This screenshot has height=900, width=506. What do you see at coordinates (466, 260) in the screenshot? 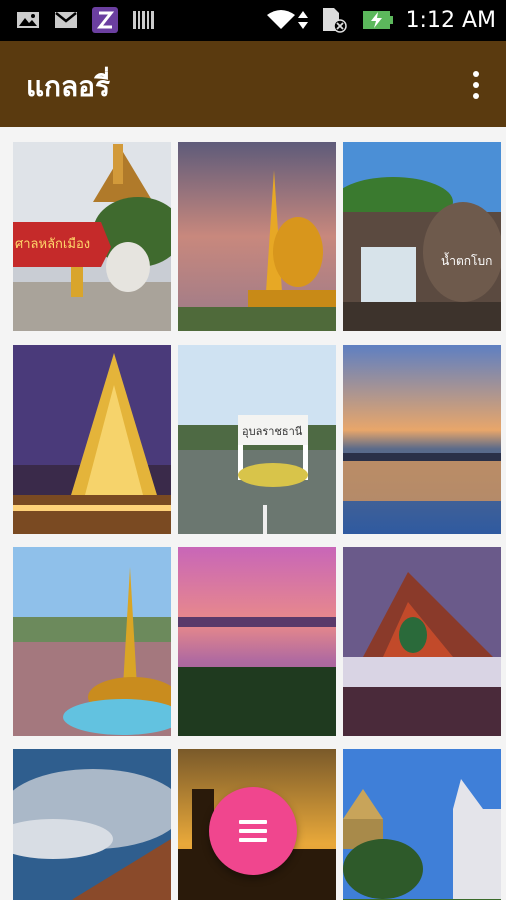
I see `tile-caption: น้ำตกโบก` at bounding box center [466, 260].